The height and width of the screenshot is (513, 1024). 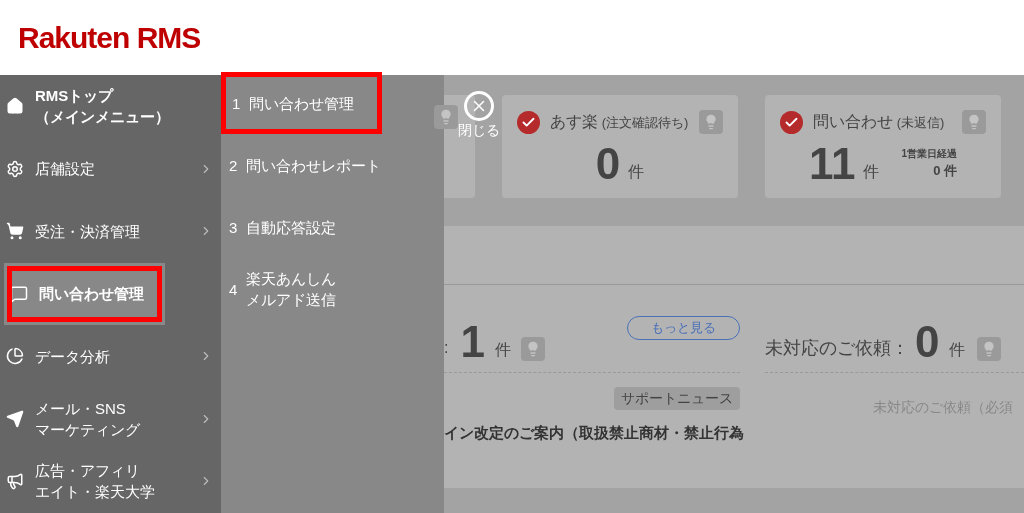 What do you see at coordinates (15, 168) in the screenshot?
I see `gear-icon` at bounding box center [15, 168].